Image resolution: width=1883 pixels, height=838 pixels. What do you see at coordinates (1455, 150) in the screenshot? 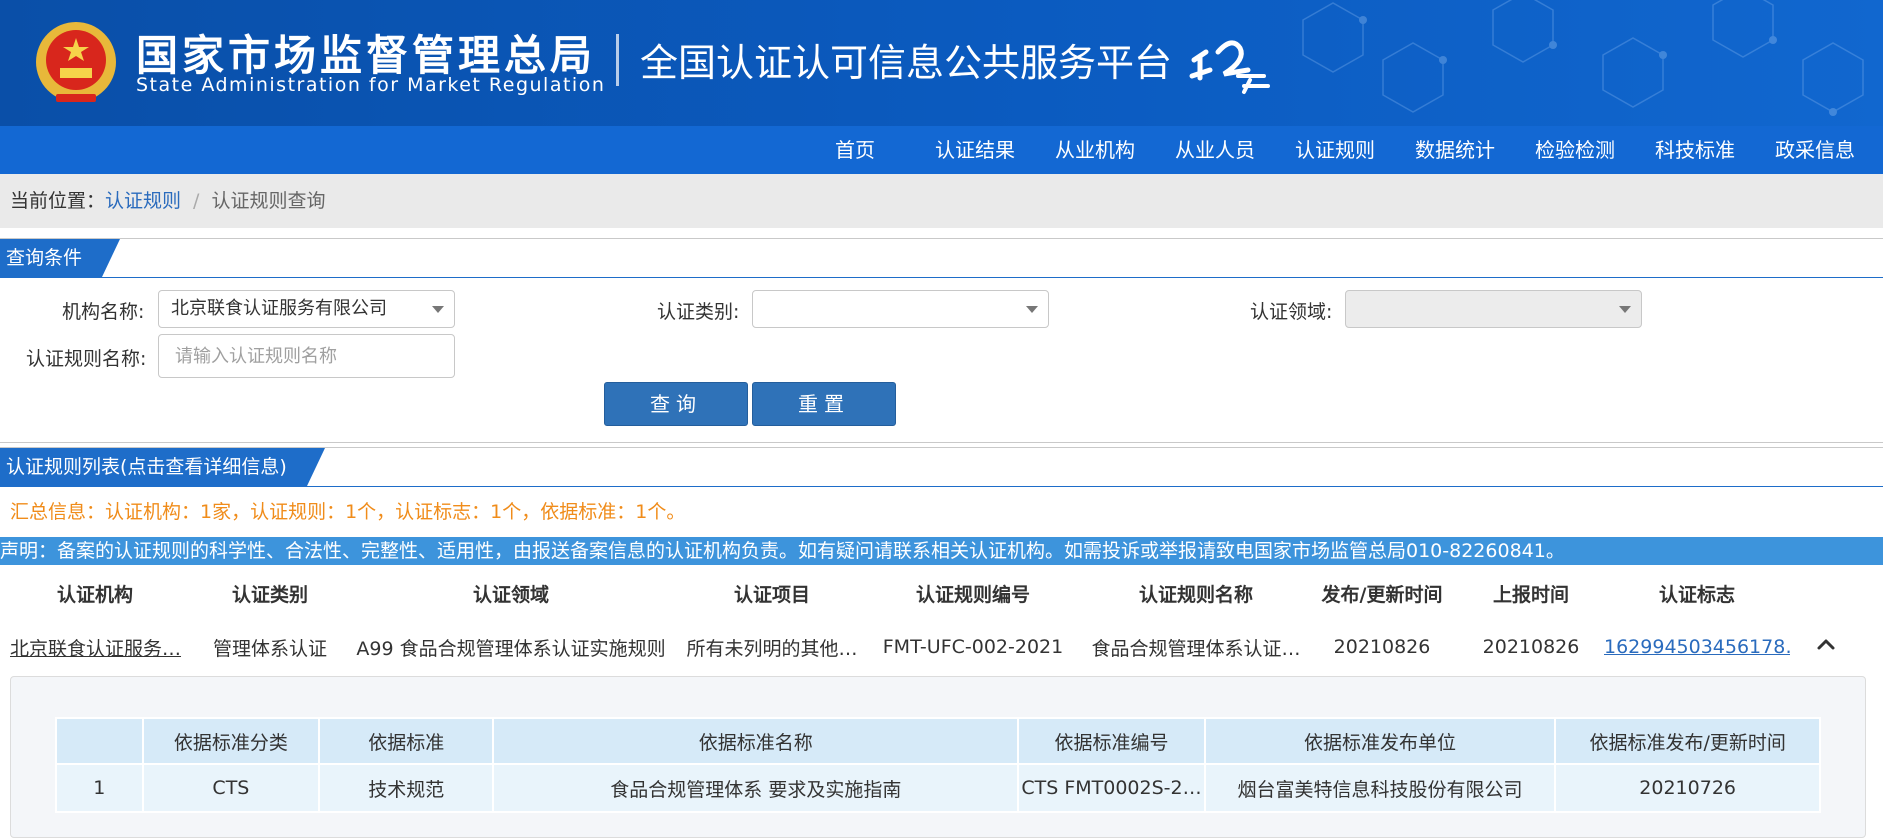
I see `nav-item-statistics: 数据统计` at bounding box center [1455, 150].